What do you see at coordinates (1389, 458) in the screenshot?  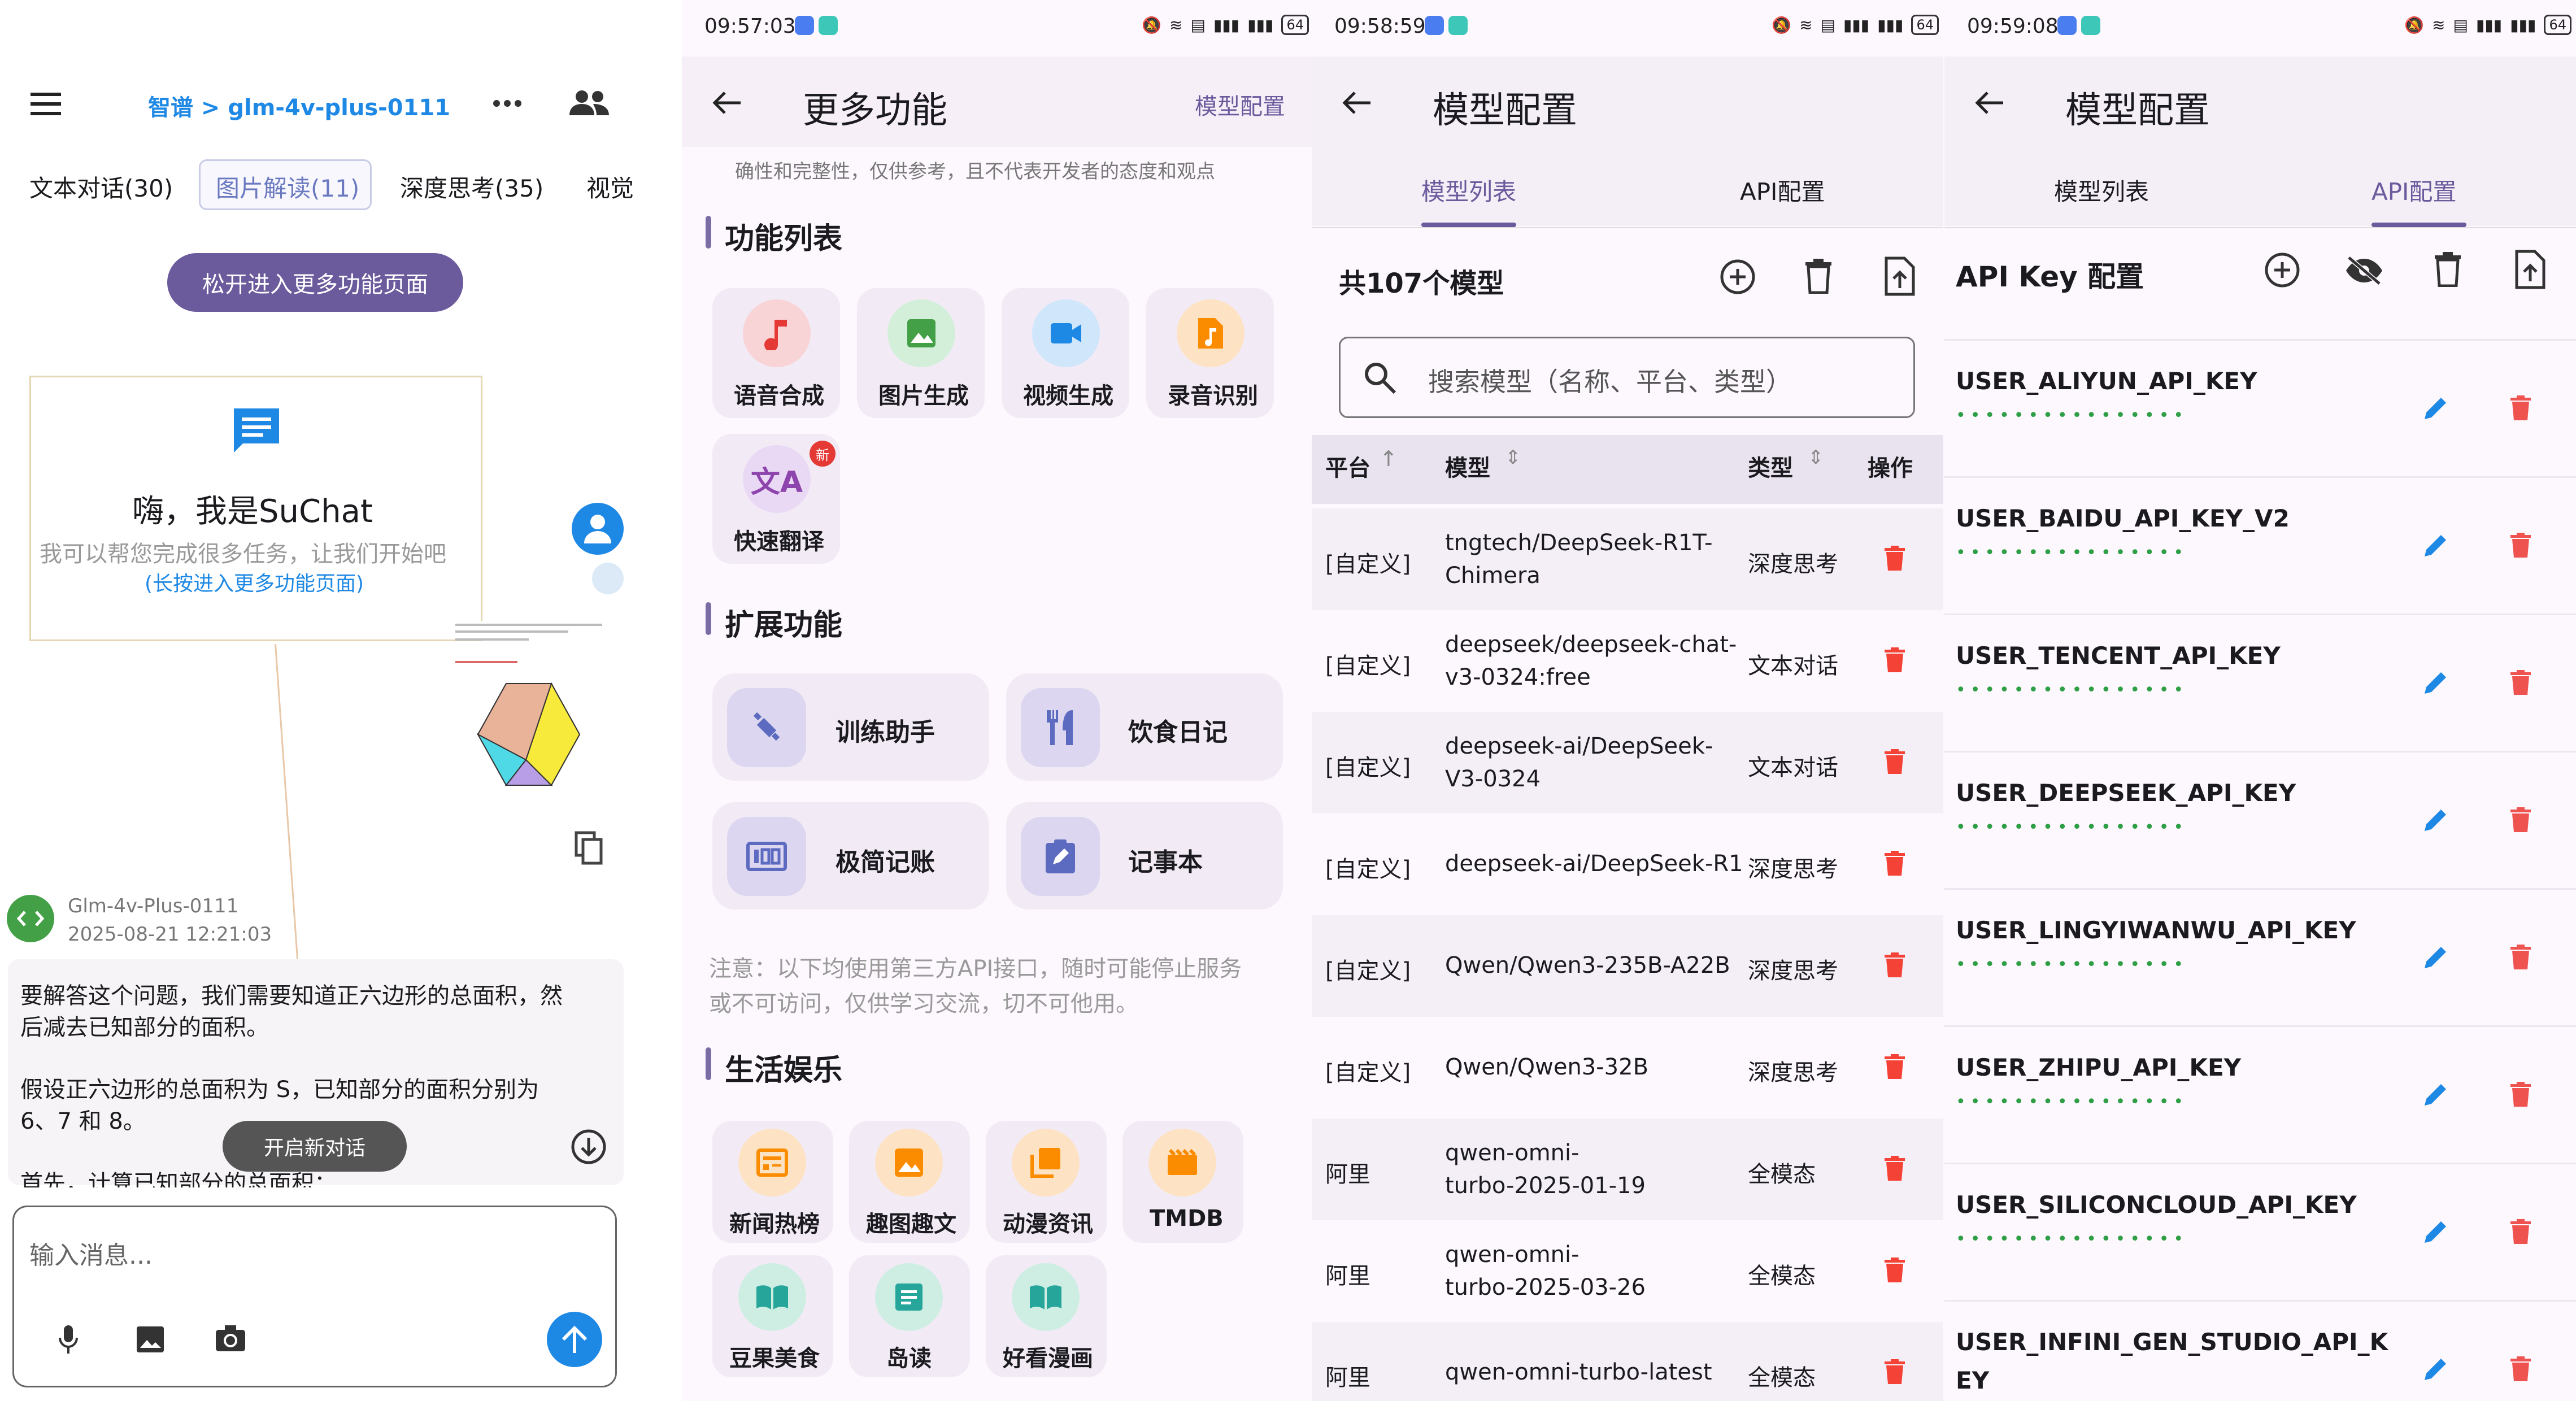 I see `sort-up-icon: ↑` at bounding box center [1389, 458].